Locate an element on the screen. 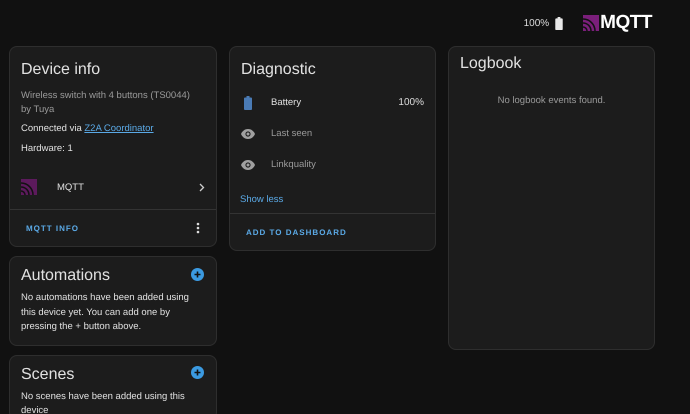  empty-message: No automations have been added using this device yet. You can add one by pressing the + button above. is located at coordinates (105, 312).